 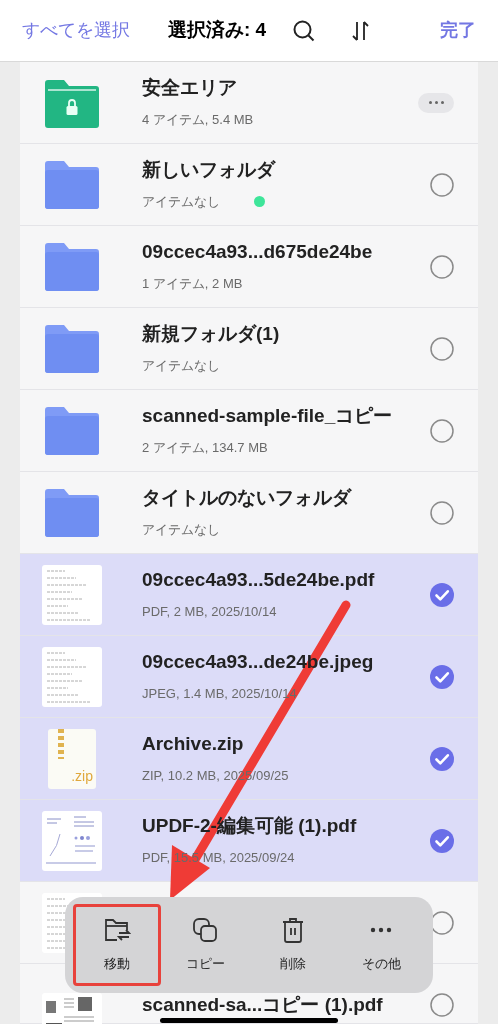 I want to click on more-icon, so click(x=381, y=930).